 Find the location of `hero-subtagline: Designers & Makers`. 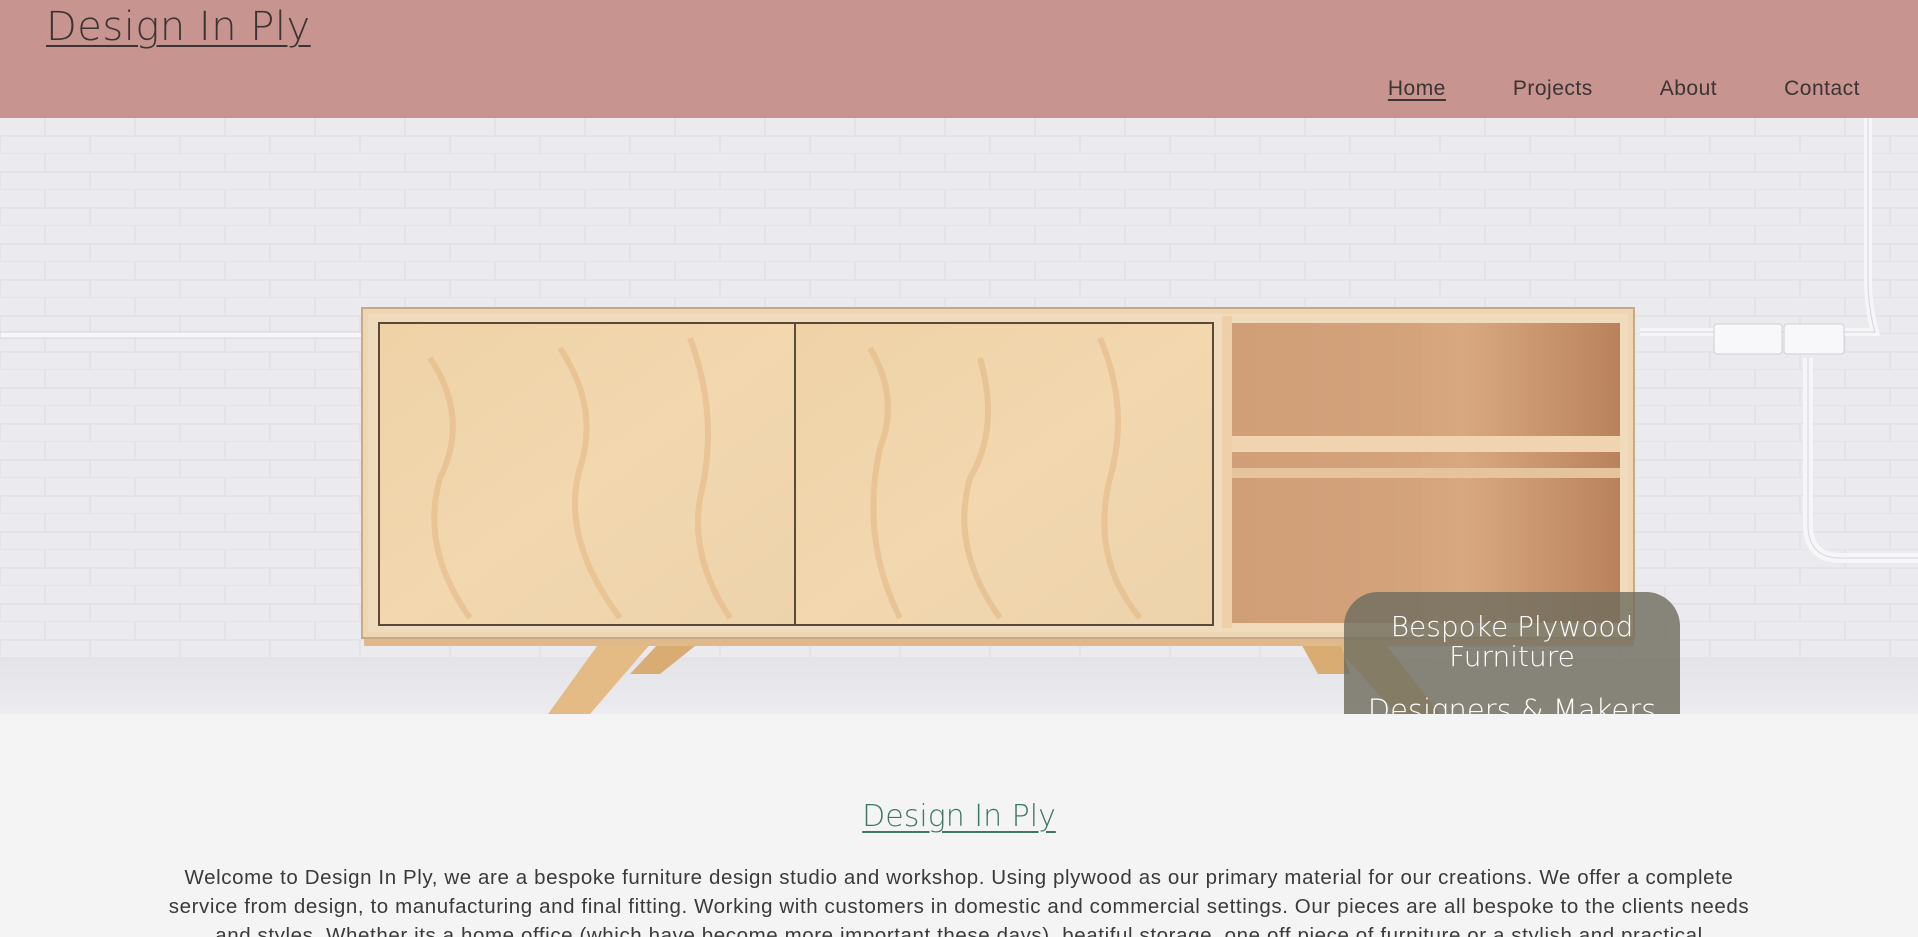

hero-subtagline: Designers & Makers is located at coordinates (1512, 703).